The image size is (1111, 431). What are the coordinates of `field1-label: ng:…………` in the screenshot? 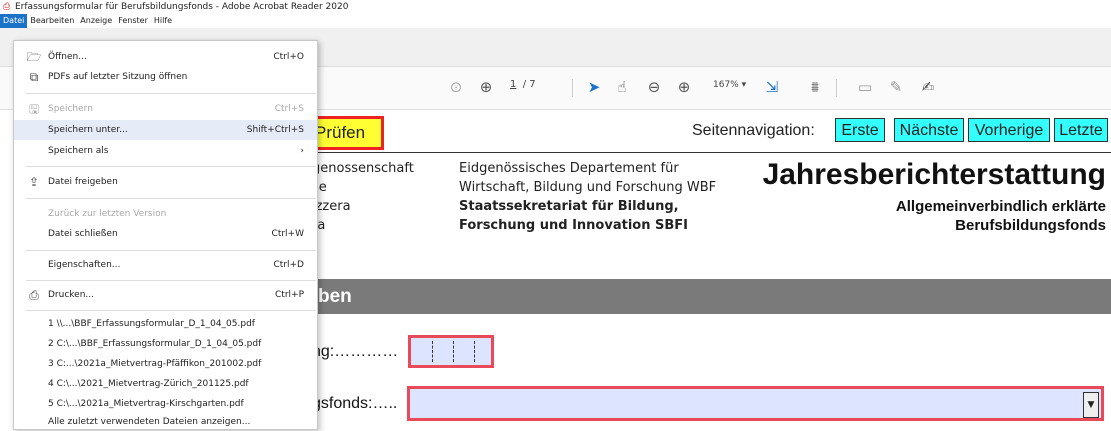 It's located at (355, 351).